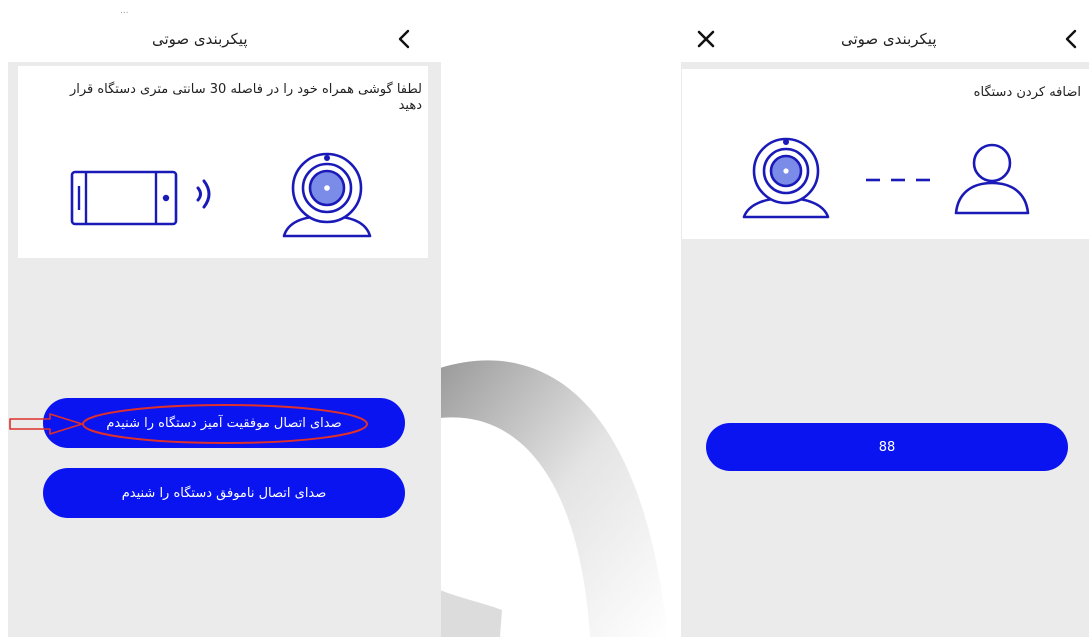  Describe the element at coordinates (1027, 92) in the screenshot. I see `card-title: اضافه کردن دستگاه` at that location.